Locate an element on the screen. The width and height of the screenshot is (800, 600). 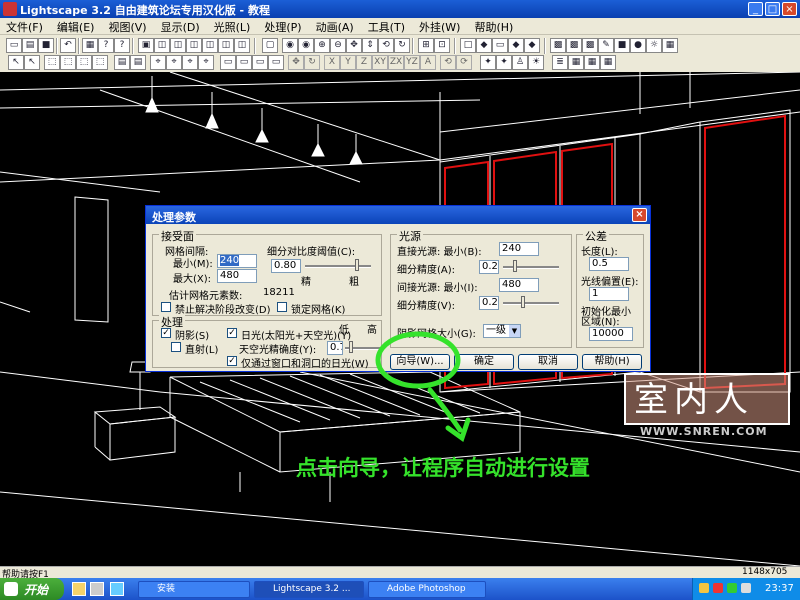
block-icon: ▦ is located at coordinates (592, 62).